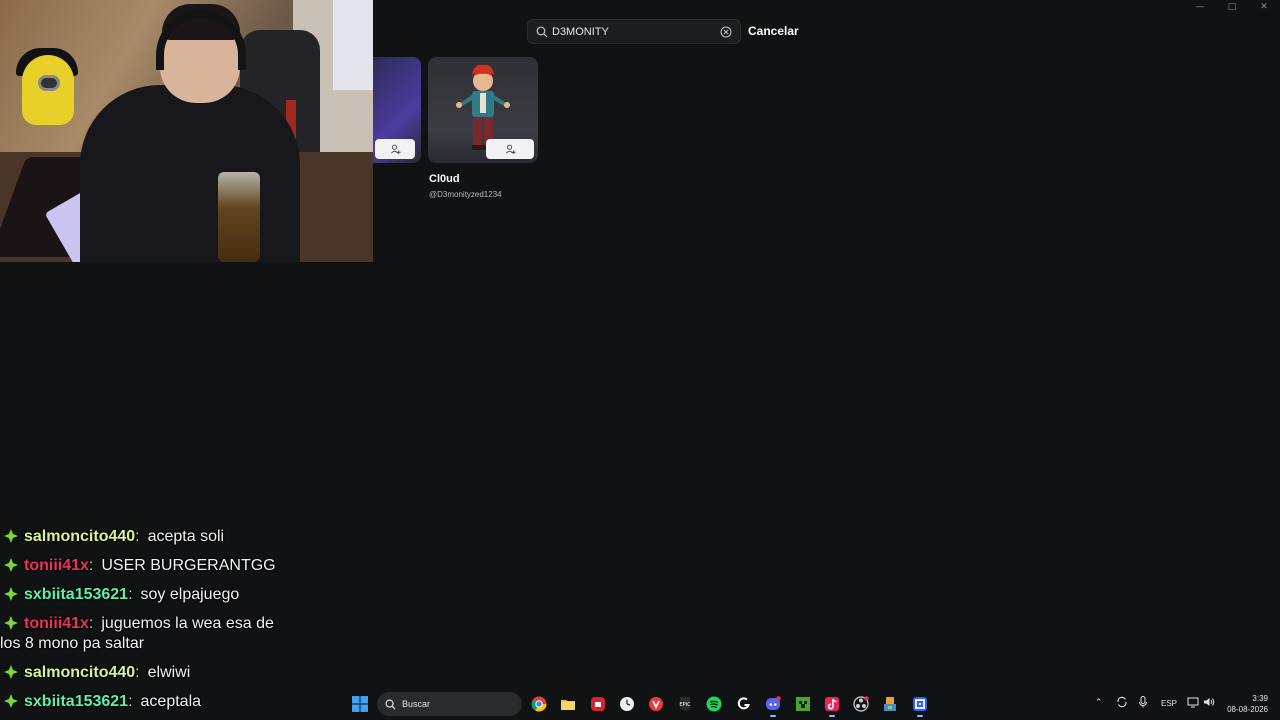 This screenshot has width=1280, height=720. Describe the element at coordinates (76, 594) in the screenshot. I see `chat-username: sxbiita153621` at that location.